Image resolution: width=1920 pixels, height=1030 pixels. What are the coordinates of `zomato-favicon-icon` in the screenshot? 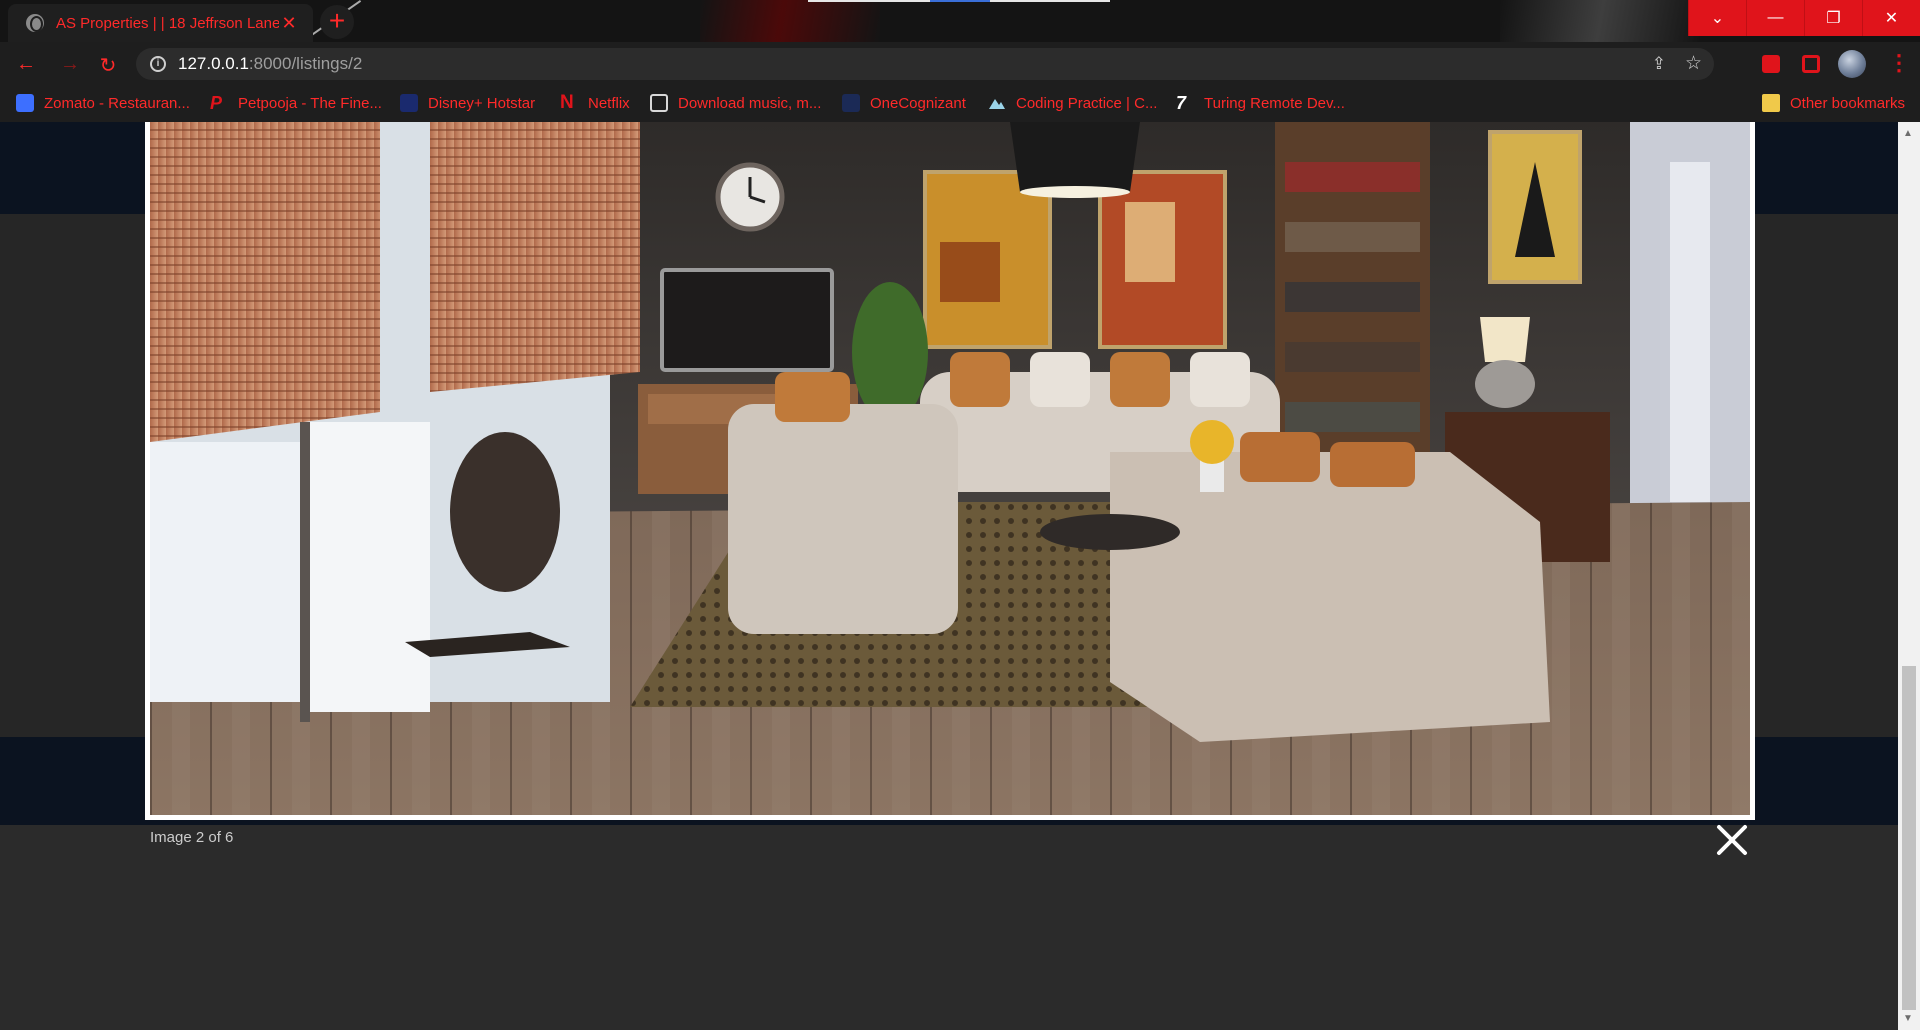 It's located at (25, 103).